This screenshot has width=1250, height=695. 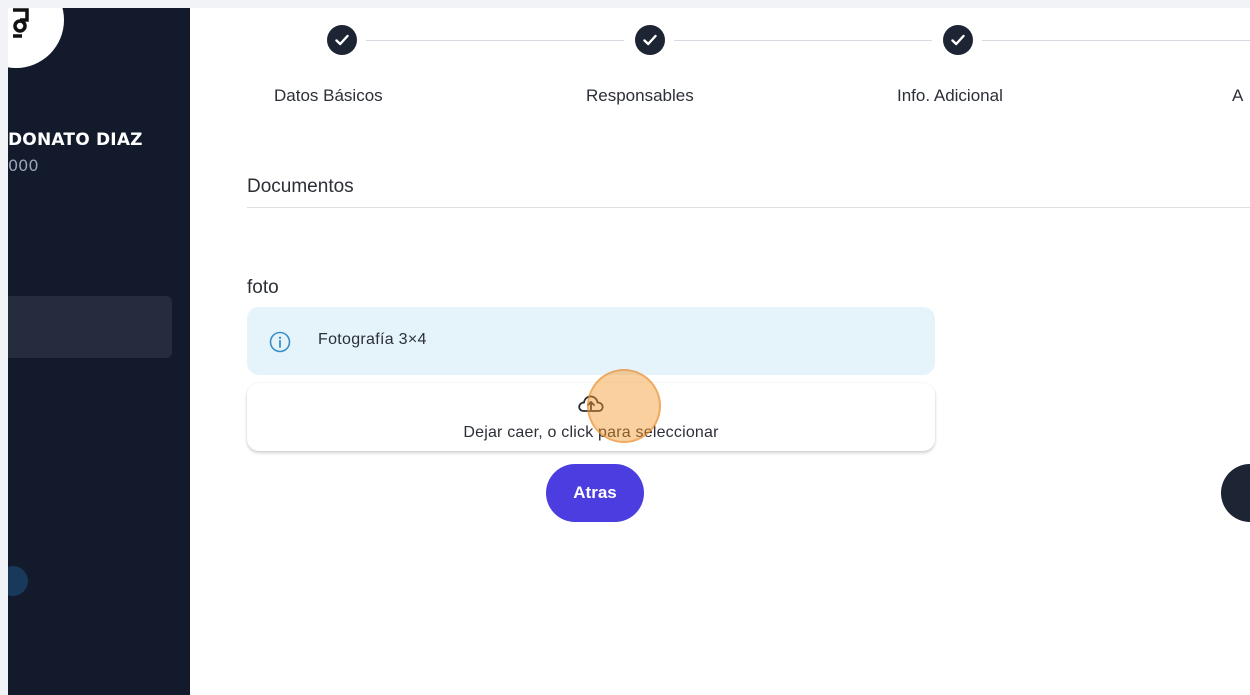 What do you see at coordinates (595, 493) in the screenshot?
I see `back-button: Atras` at bounding box center [595, 493].